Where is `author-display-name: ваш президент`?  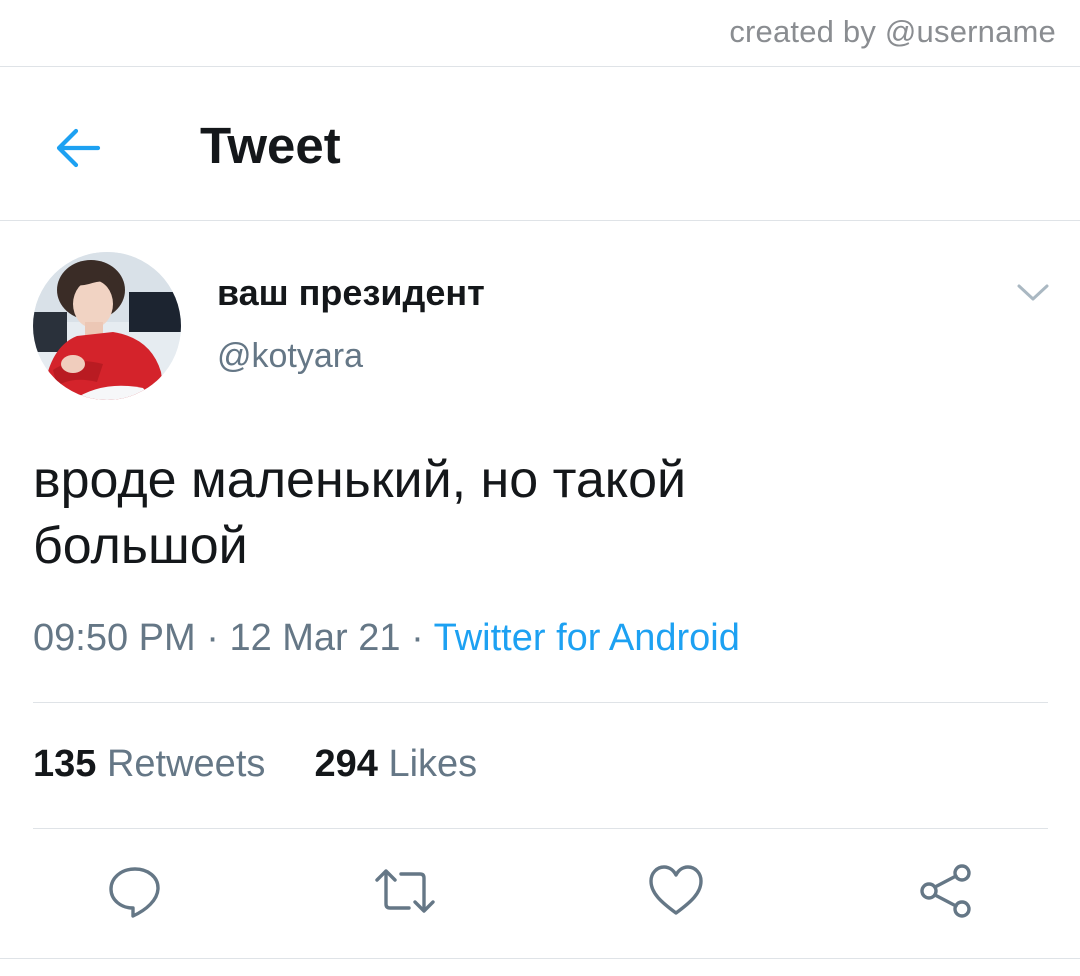
author-display-name: ваш президент is located at coordinates (351, 293).